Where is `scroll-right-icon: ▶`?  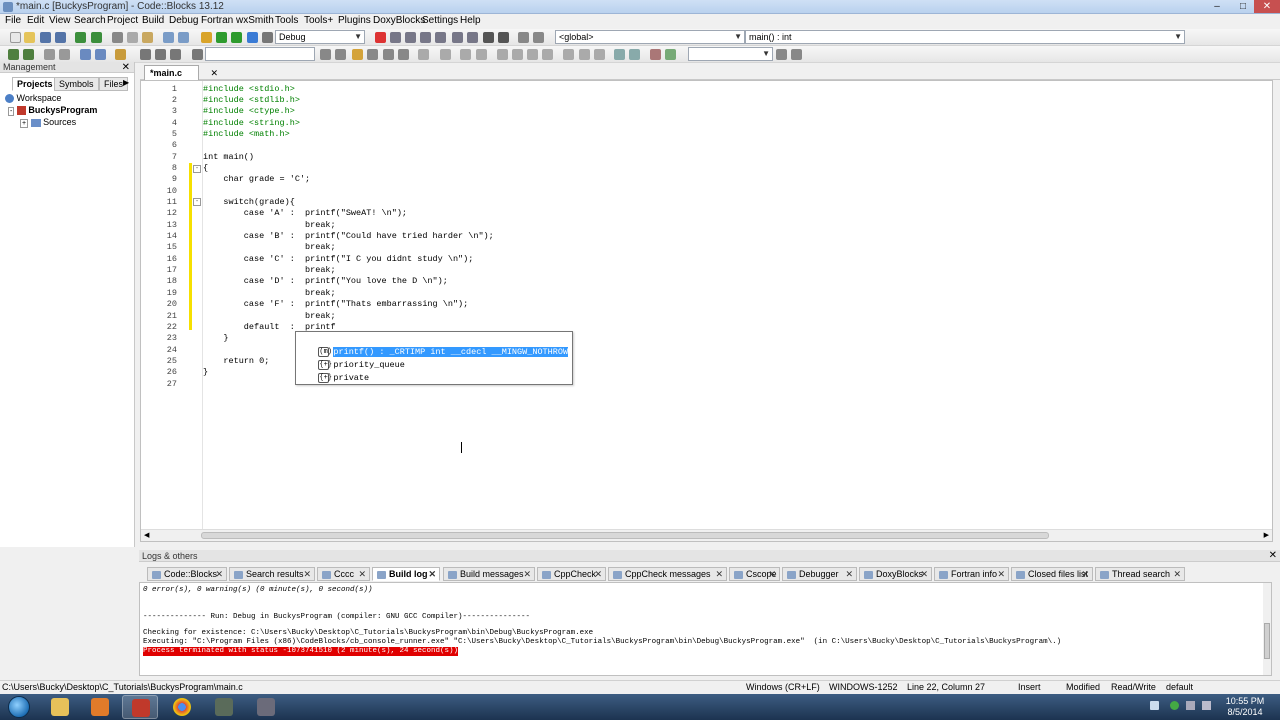 scroll-right-icon: ▶ is located at coordinates (1266, 535).